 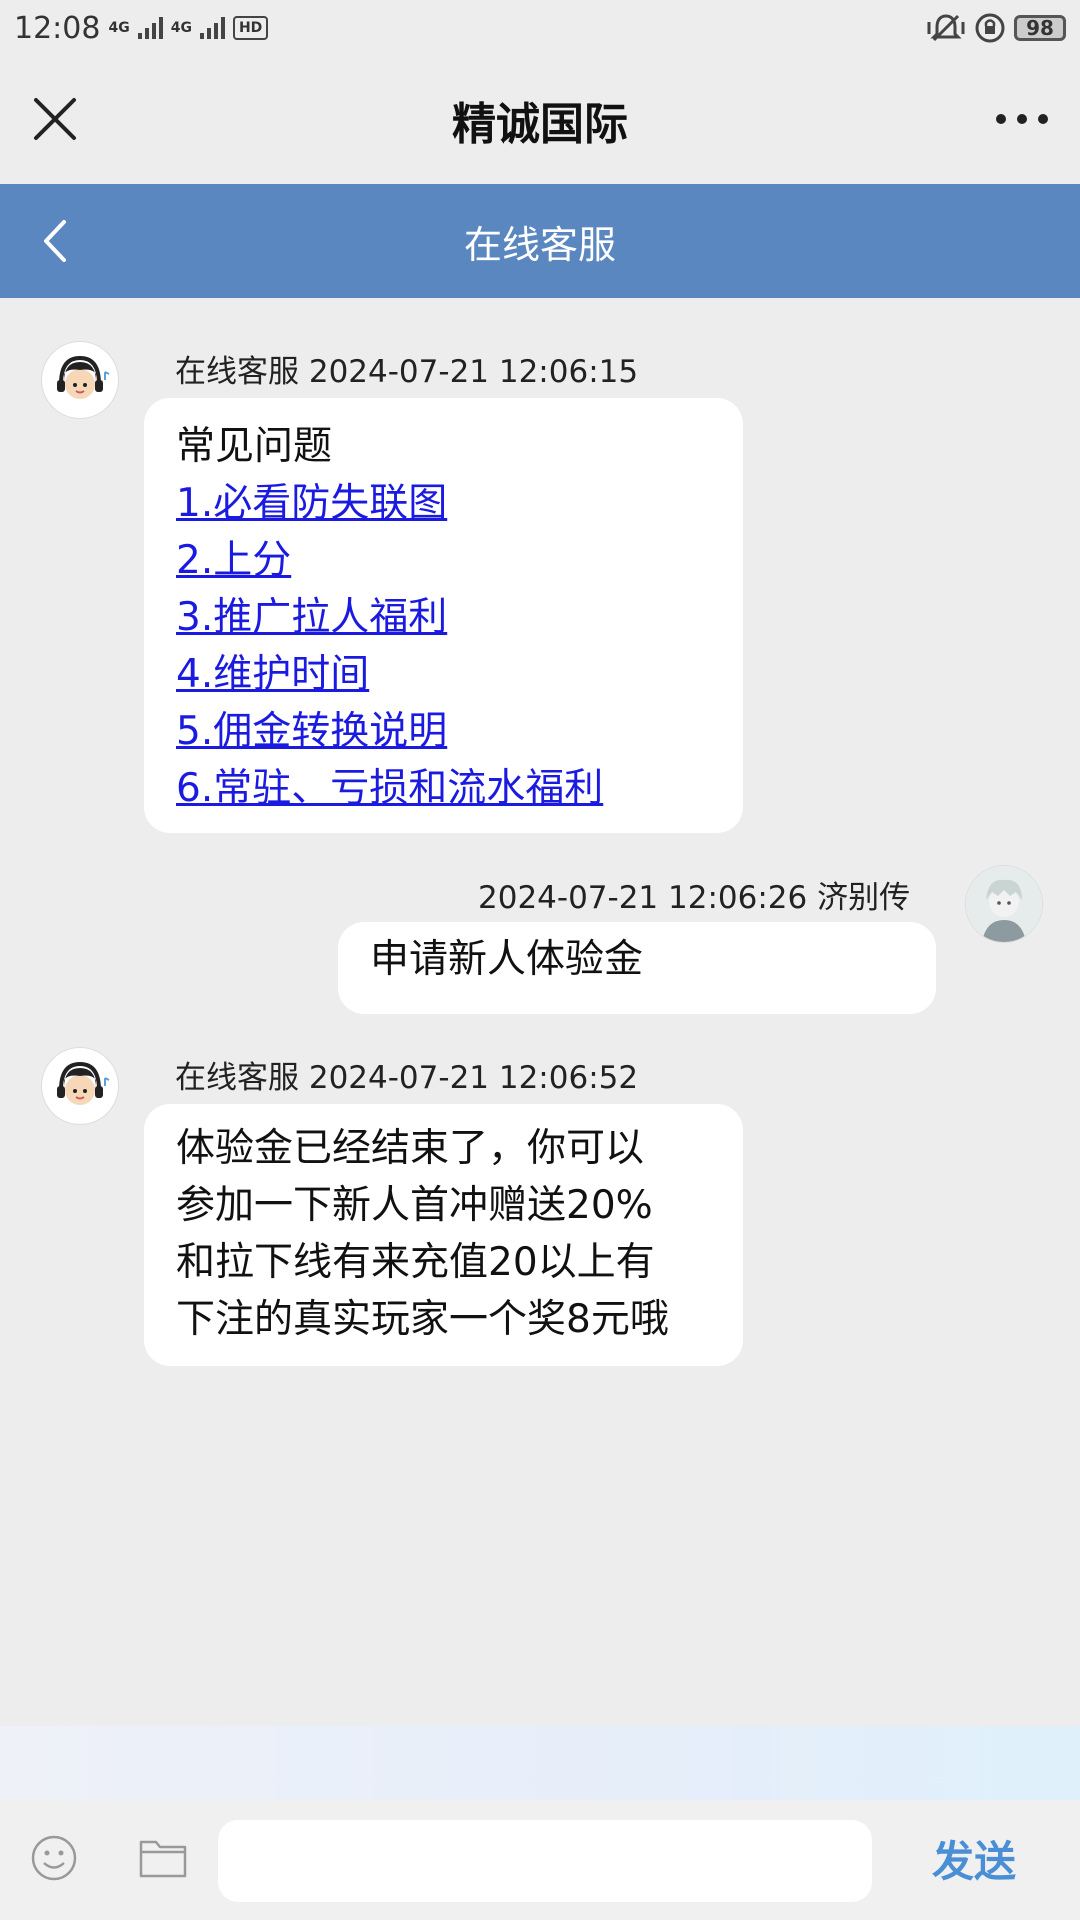 What do you see at coordinates (56, 241) in the screenshot?
I see `back-arrow-icon` at bounding box center [56, 241].